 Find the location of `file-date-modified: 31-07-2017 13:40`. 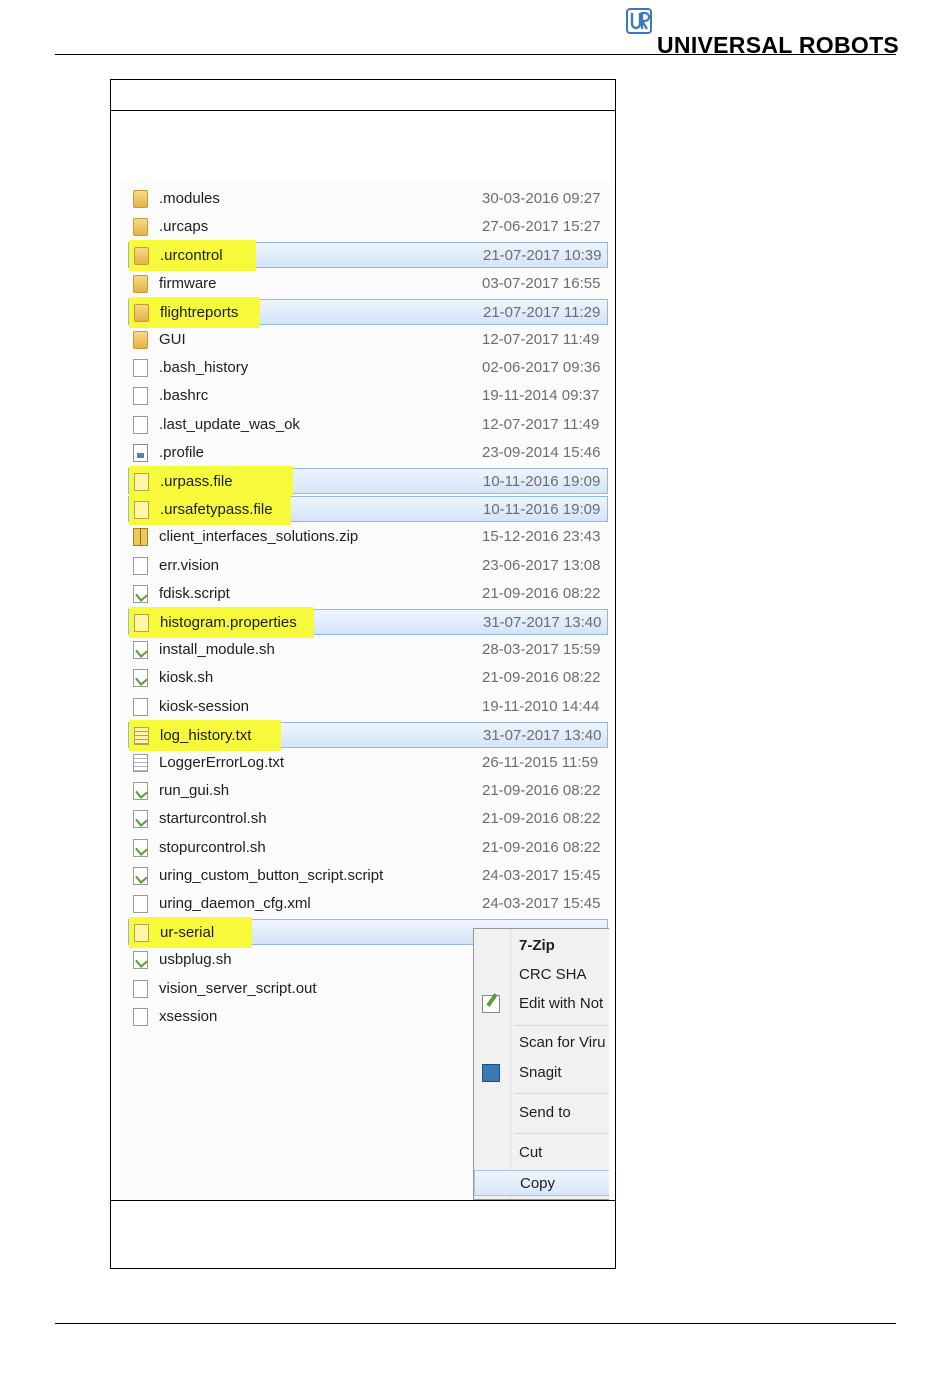

file-date-modified: 31-07-2017 13:40 is located at coordinates (542, 622).